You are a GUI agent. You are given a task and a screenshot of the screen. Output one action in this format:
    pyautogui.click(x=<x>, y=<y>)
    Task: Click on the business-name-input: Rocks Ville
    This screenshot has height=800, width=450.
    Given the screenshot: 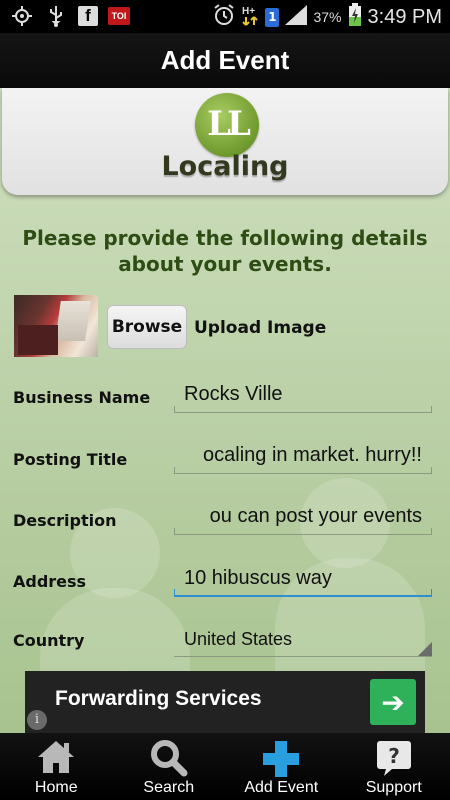 What is the action you would take?
    pyautogui.click(x=303, y=397)
    